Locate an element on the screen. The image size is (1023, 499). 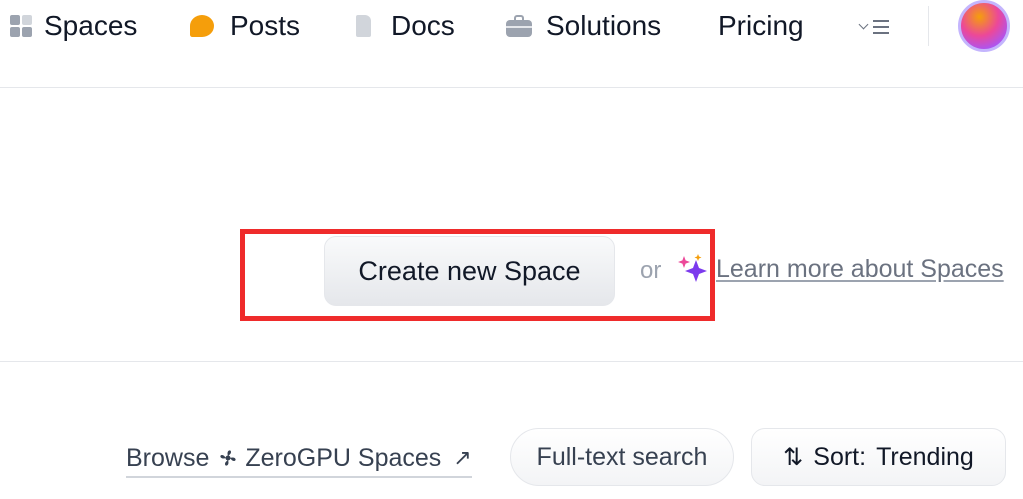
browse-prefix: Browse is located at coordinates (168, 457).